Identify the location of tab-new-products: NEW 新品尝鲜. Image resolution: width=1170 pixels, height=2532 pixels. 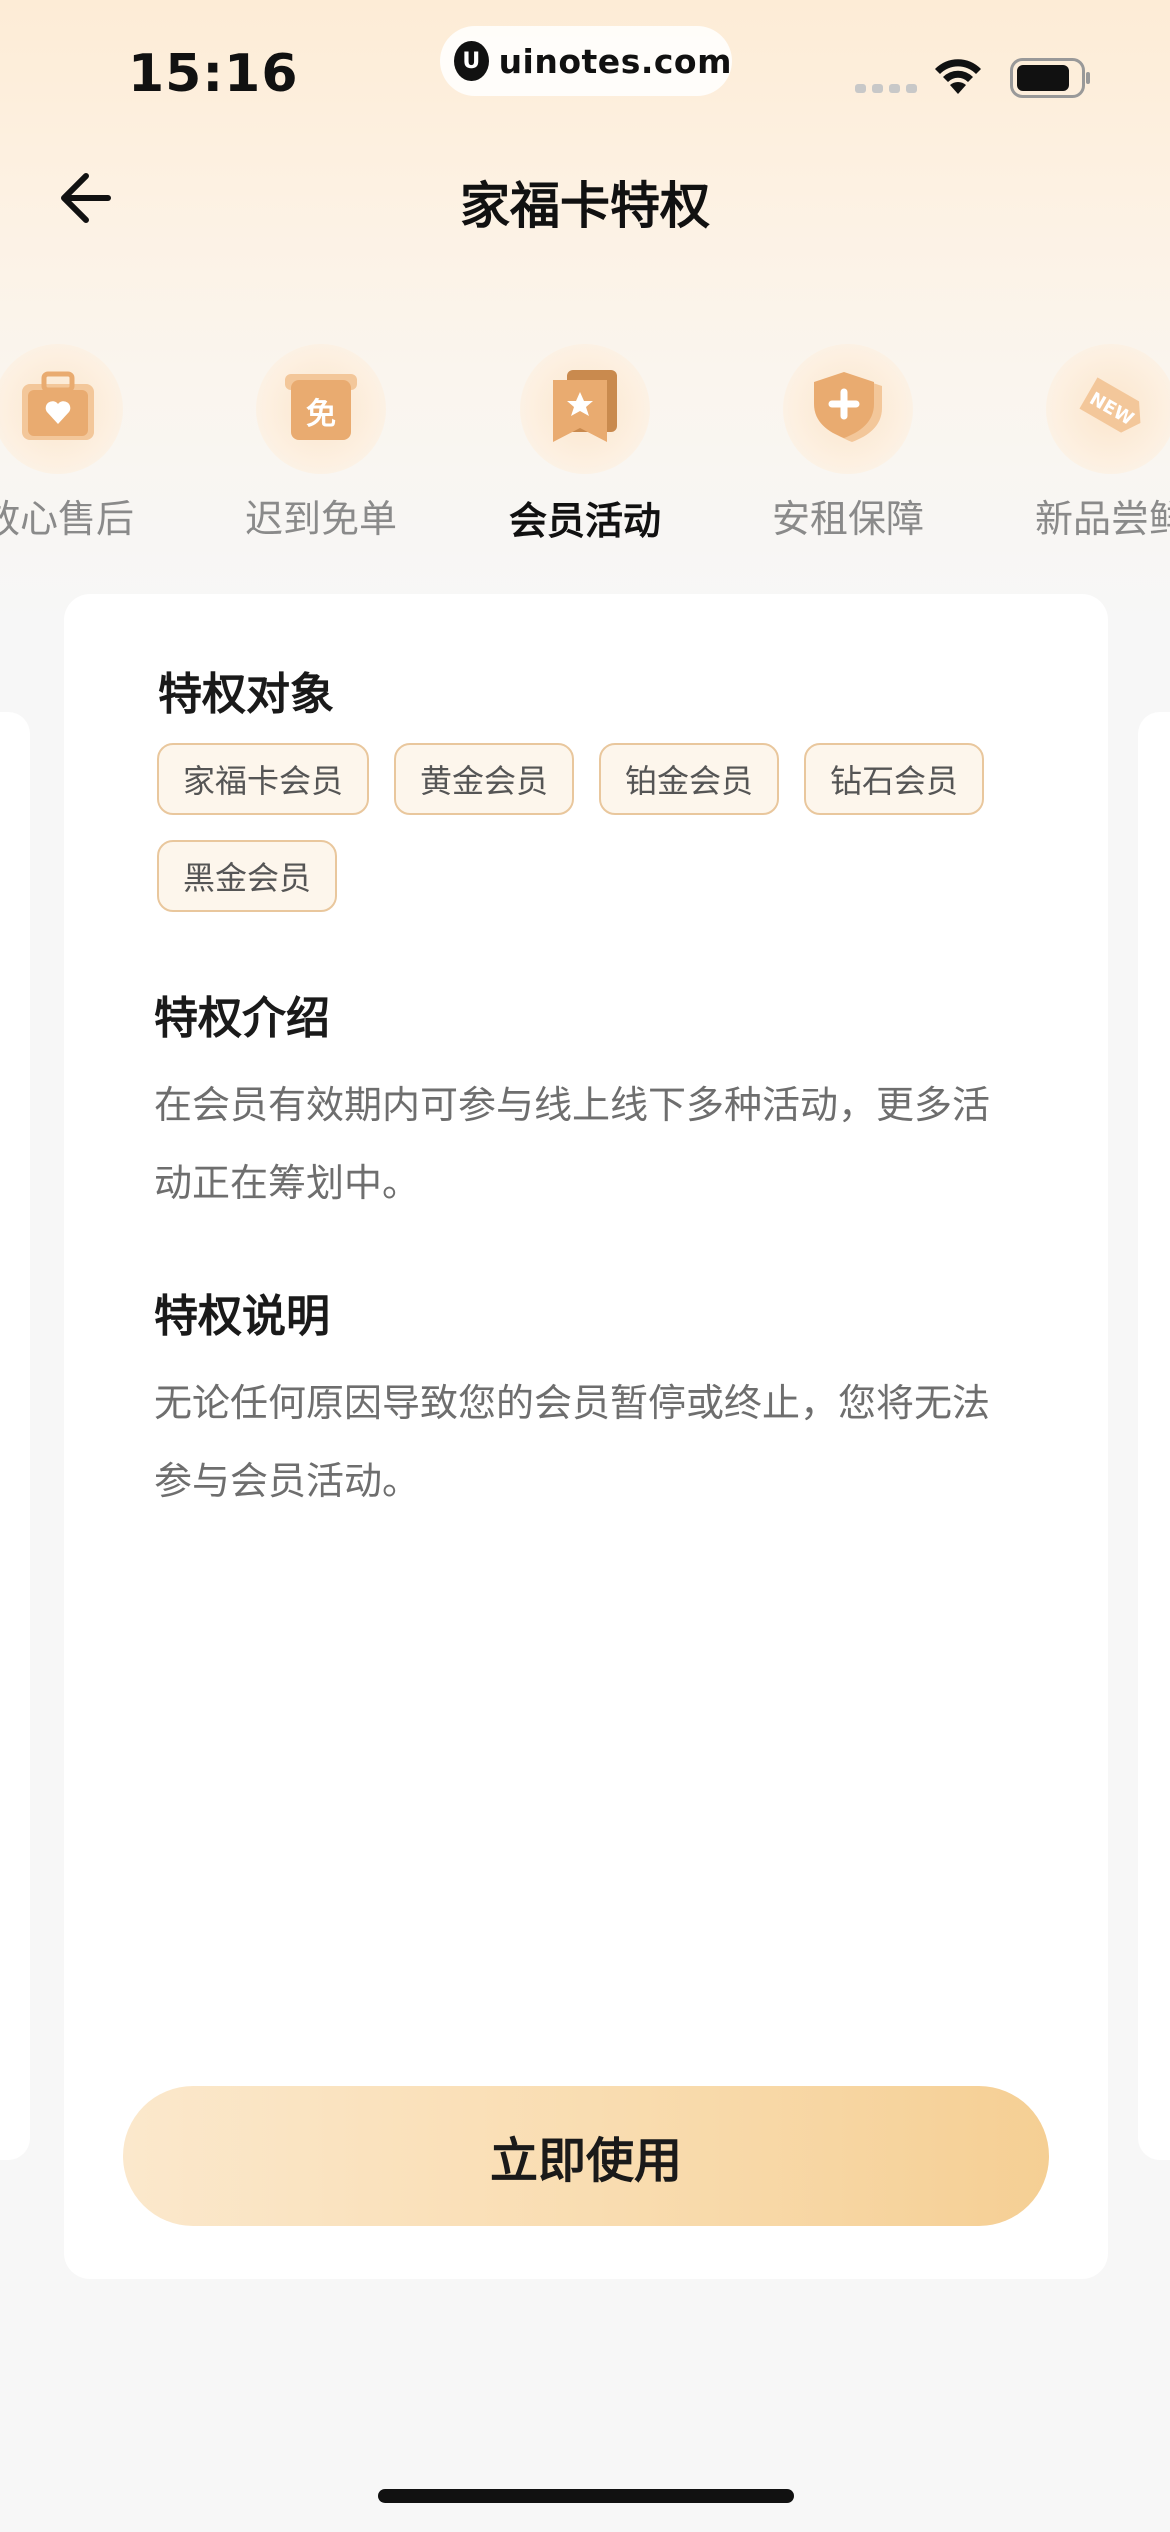
(1083, 445).